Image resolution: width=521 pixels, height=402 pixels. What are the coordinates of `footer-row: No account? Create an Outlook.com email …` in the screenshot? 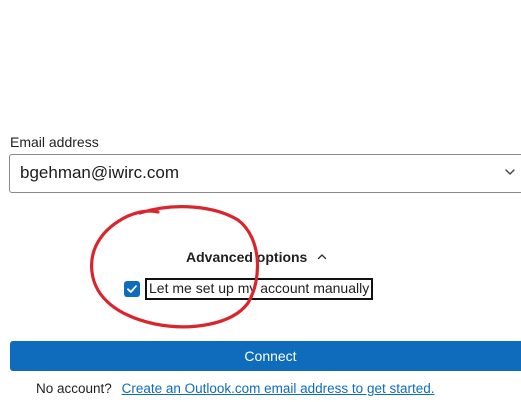 It's located at (235, 388).